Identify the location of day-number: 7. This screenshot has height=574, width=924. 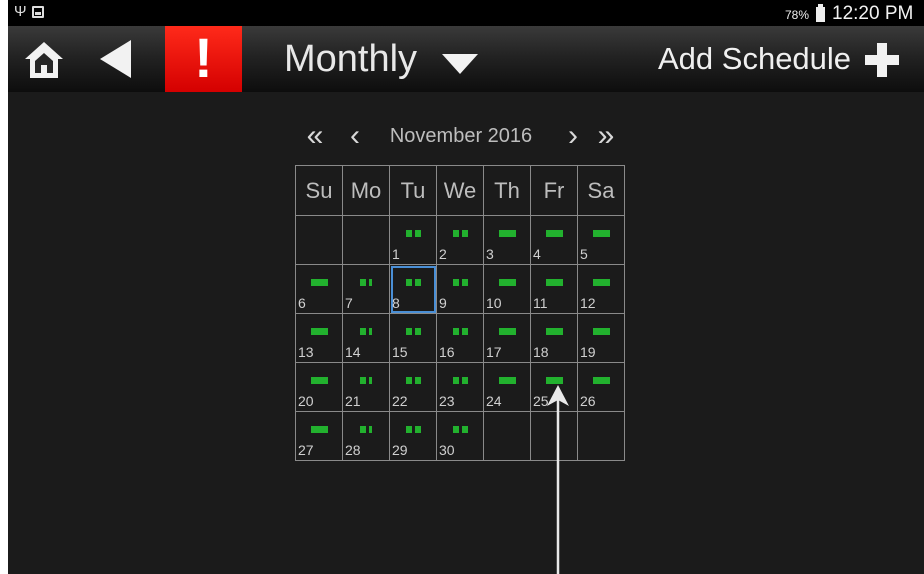
(349, 303).